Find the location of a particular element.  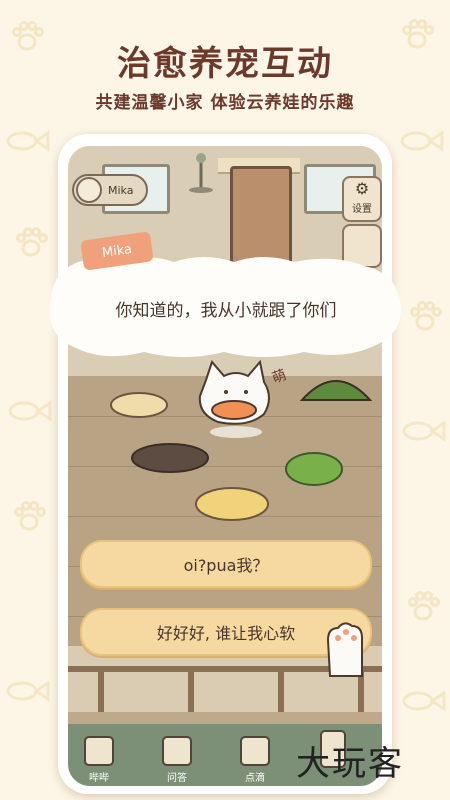

tab-label: 问答 is located at coordinates (177, 778).